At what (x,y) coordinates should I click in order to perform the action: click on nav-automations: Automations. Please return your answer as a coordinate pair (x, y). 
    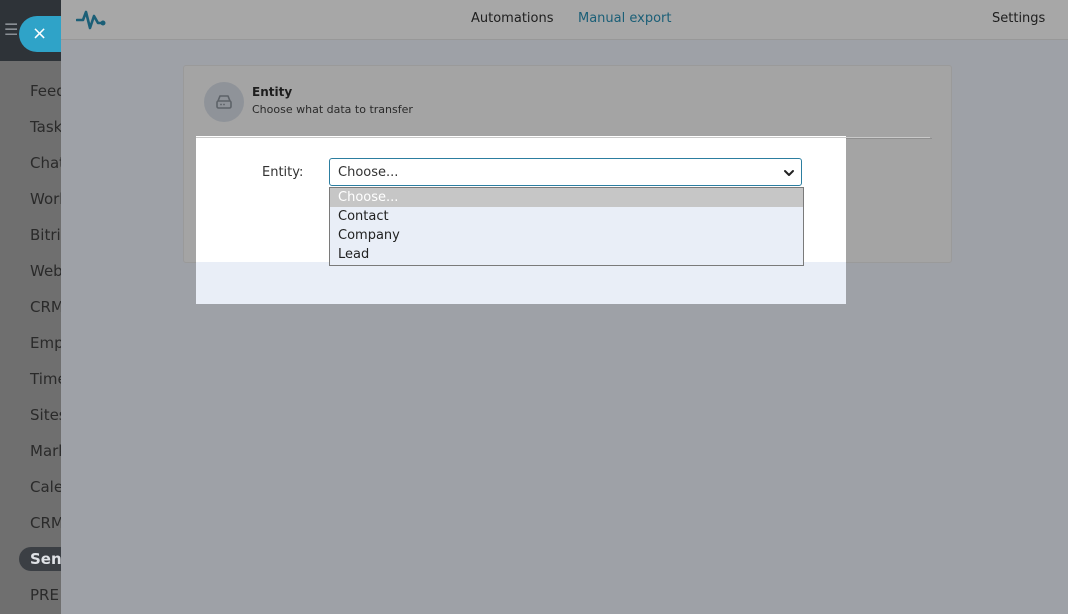
    Looking at the image, I should click on (512, 18).